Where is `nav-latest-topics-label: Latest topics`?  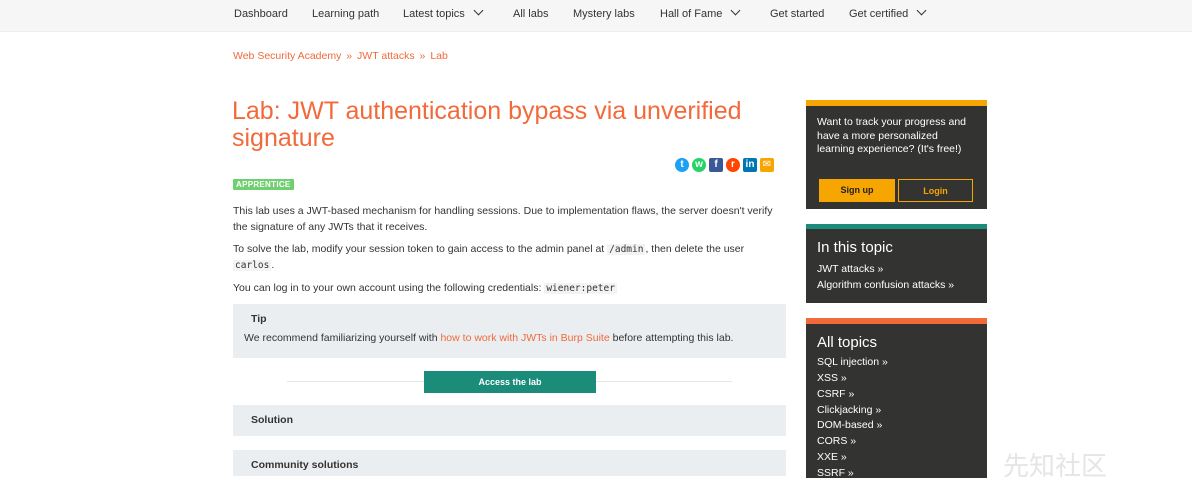
nav-latest-topics-label: Latest topics is located at coordinates (434, 14).